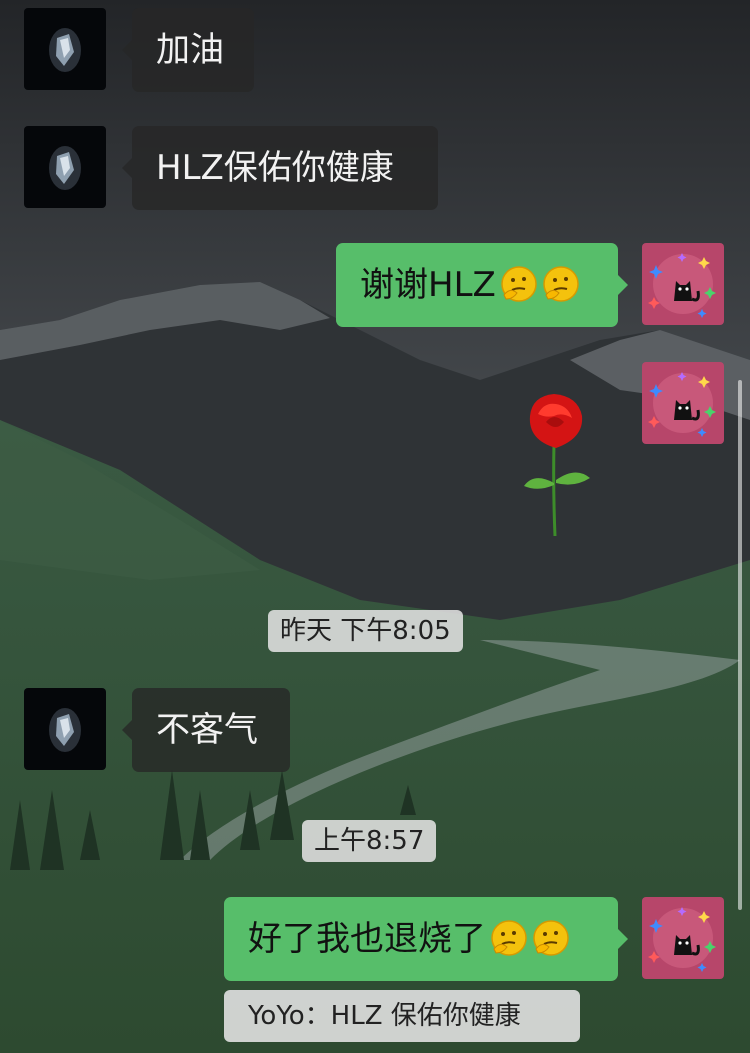 The height and width of the screenshot is (1053, 750). Describe the element at coordinates (402, 1016) in the screenshot. I see `quoted-message: YoYo：HLZ 保佑你健康` at that location.